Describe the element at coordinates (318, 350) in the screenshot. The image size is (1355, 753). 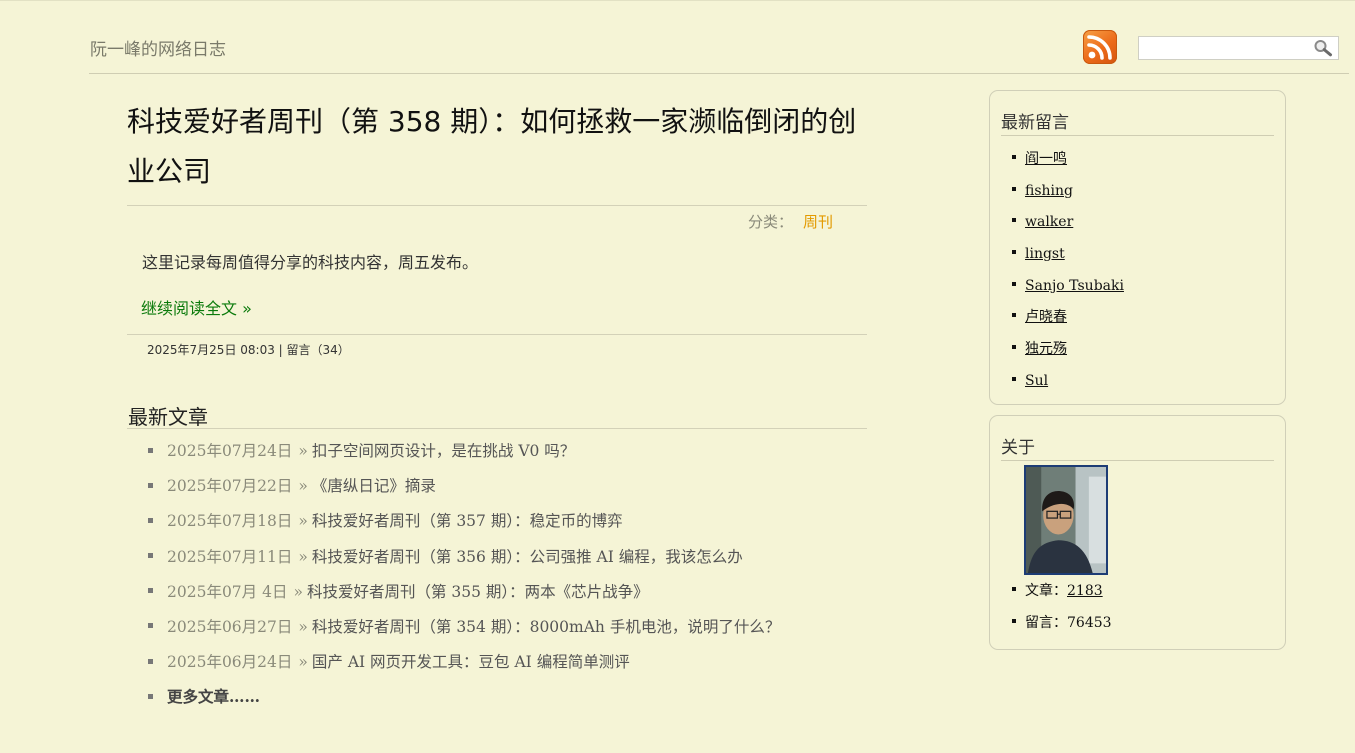
I see `post-comments-link: 留言（34）` at that location.